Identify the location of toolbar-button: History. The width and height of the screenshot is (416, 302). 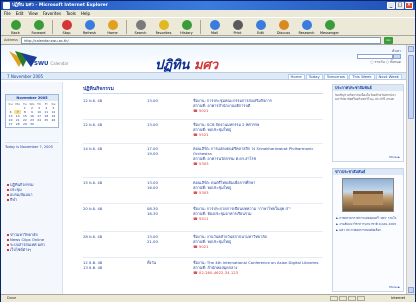
(186, 27).